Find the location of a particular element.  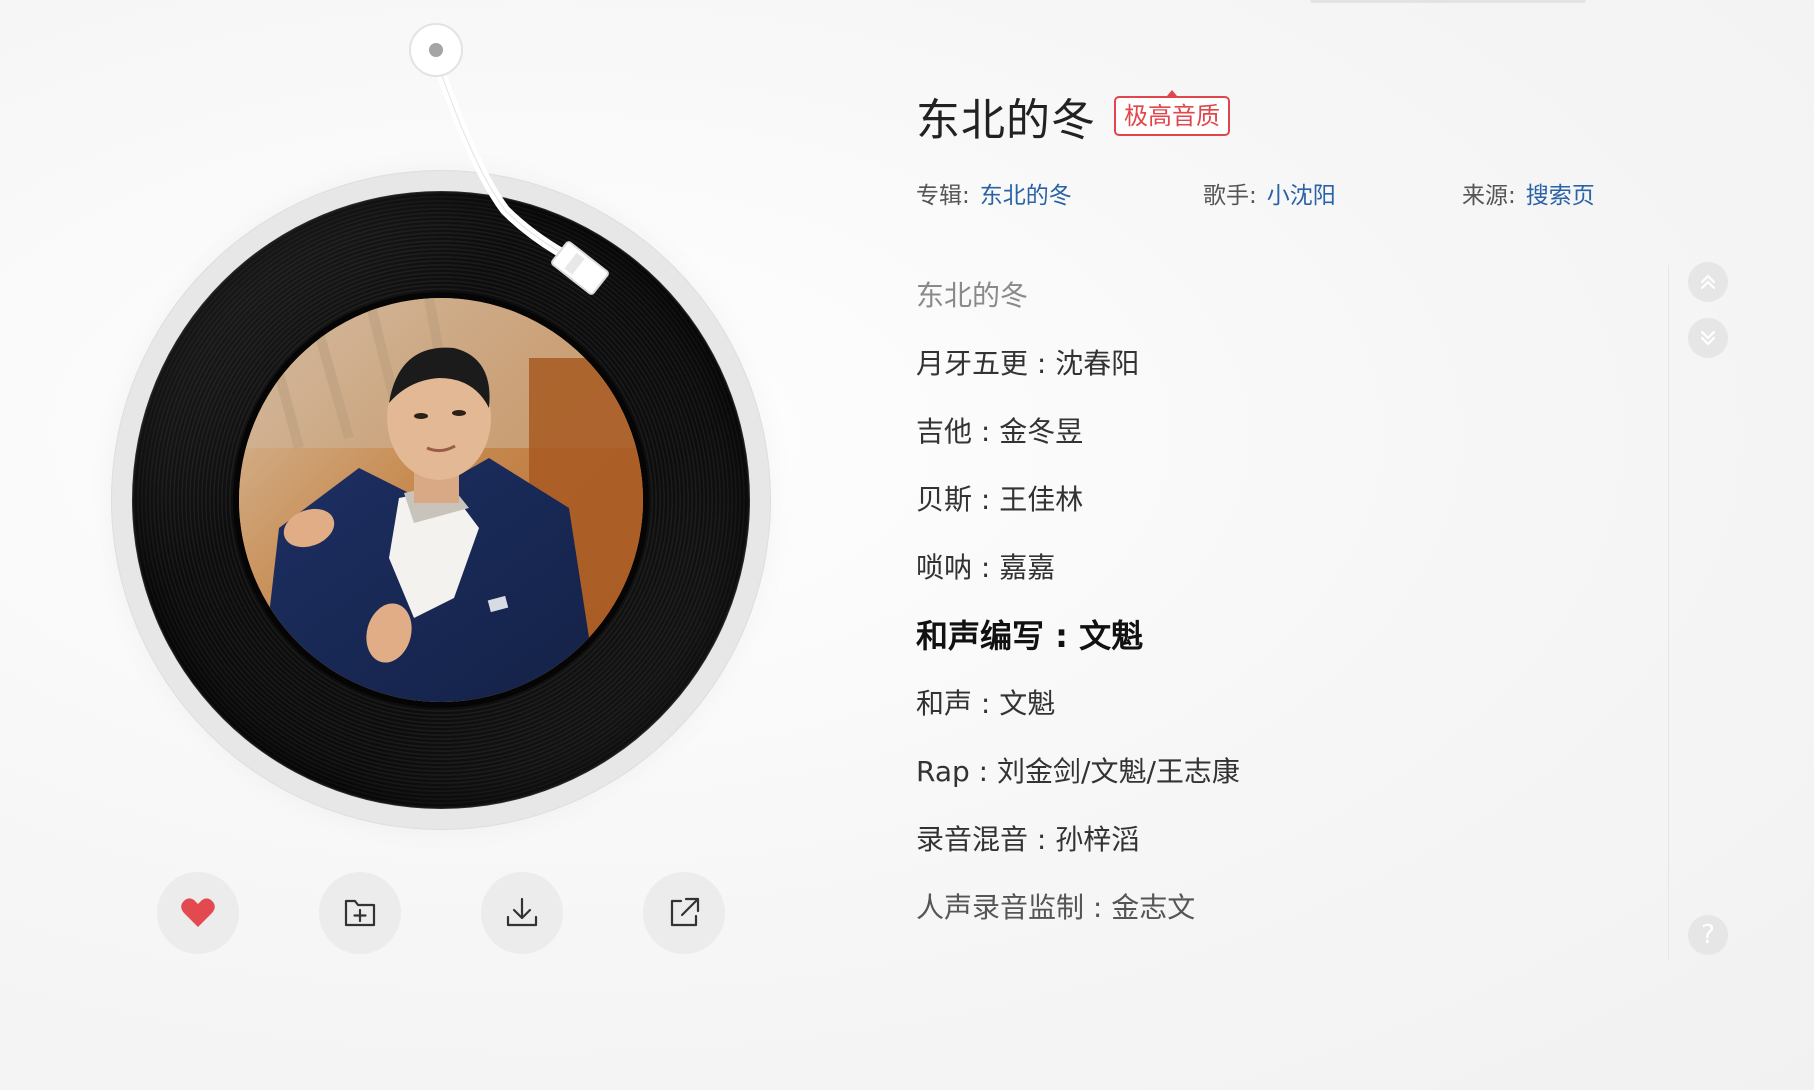

tonearm is located at coordinates (509, 159).